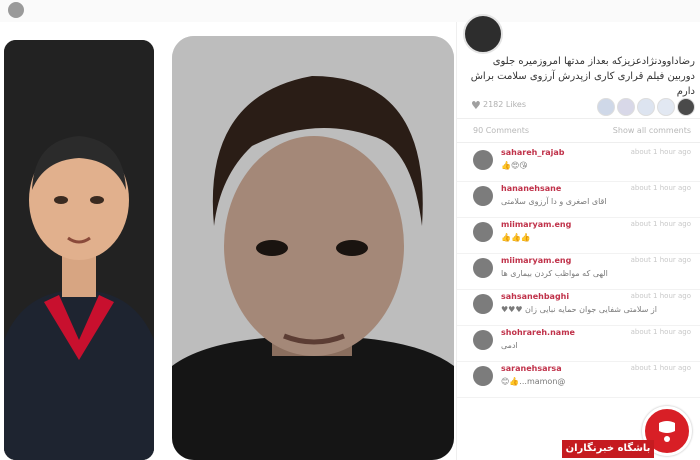 Image resolution: width=700 pixels, height=460 pixels. I want to click on author-mini-avatar, so click(16, 10).